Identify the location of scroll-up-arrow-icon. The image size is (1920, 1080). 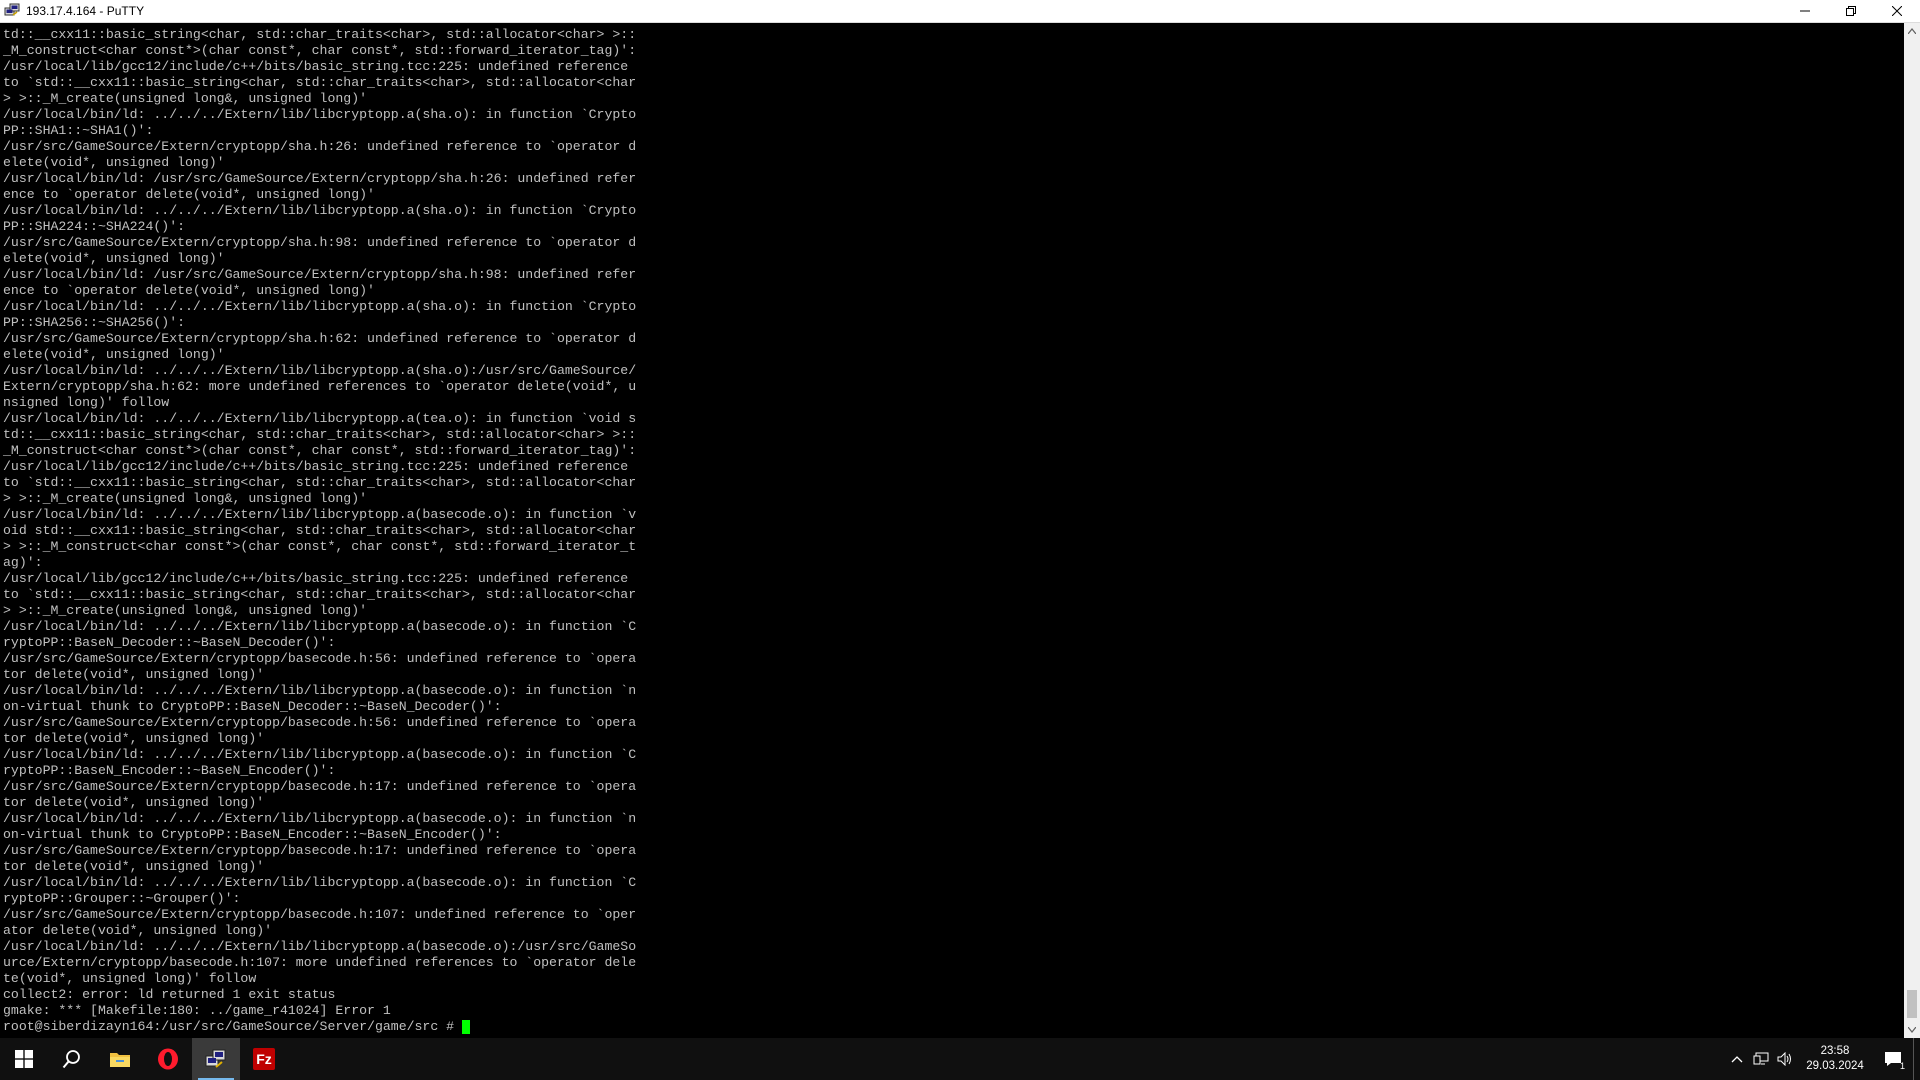
(1912, 31).